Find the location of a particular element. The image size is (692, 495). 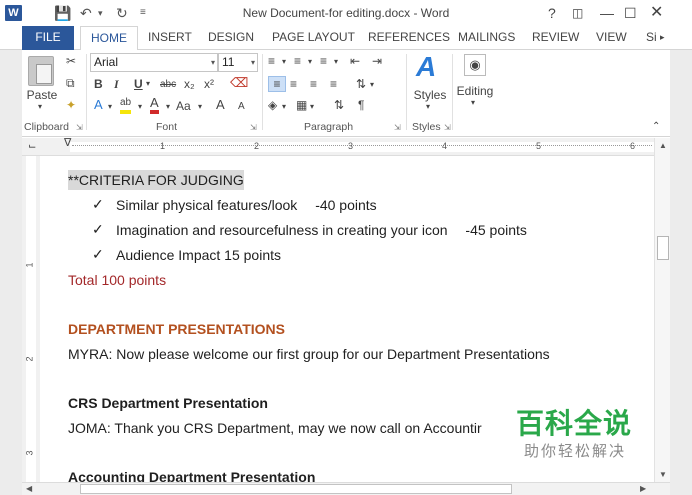

clipboard-group-label: Clipboard is located at coordinates (46, 127).